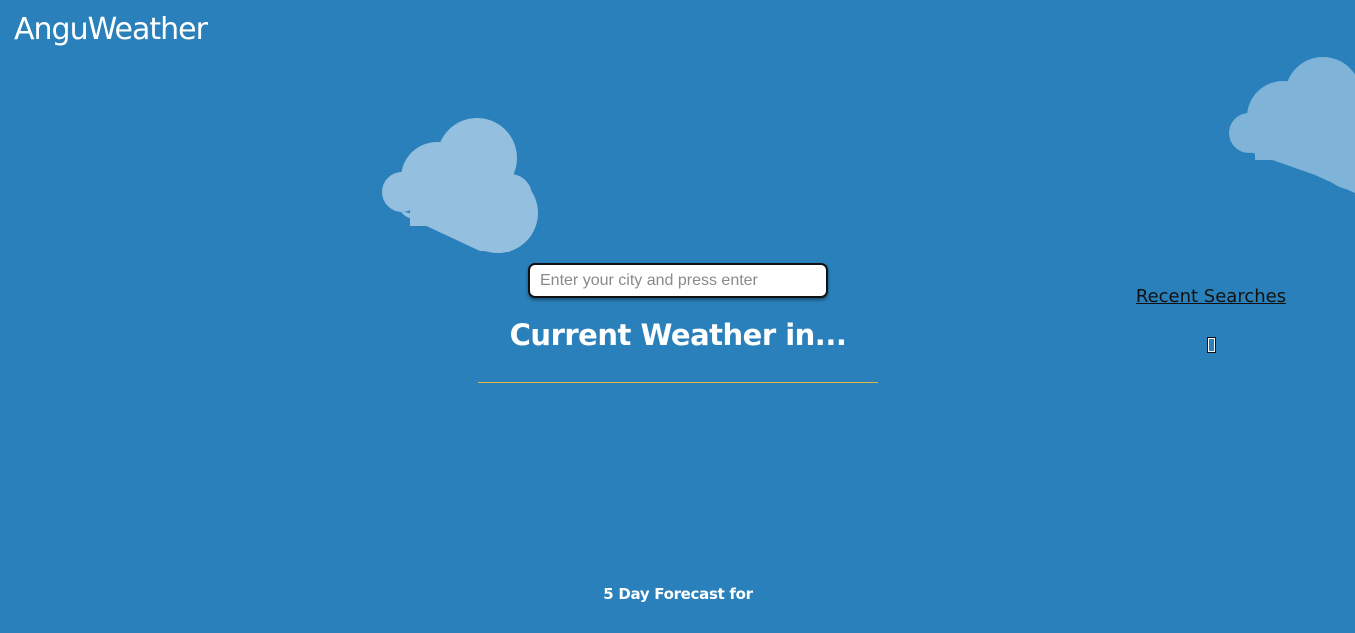 The height and width of the screenshot is (633, 1355). Describe the element at coordinates (1211, 296) in the screenshot. I see `recent-searches-heading: Recent Searches` at that location.